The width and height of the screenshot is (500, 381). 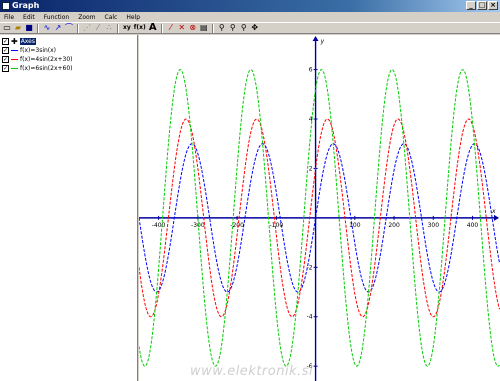 What do you see at coordinates (9, 17) in the screenshot?
I see `menu-file: File` at bounding box center [9, 17].